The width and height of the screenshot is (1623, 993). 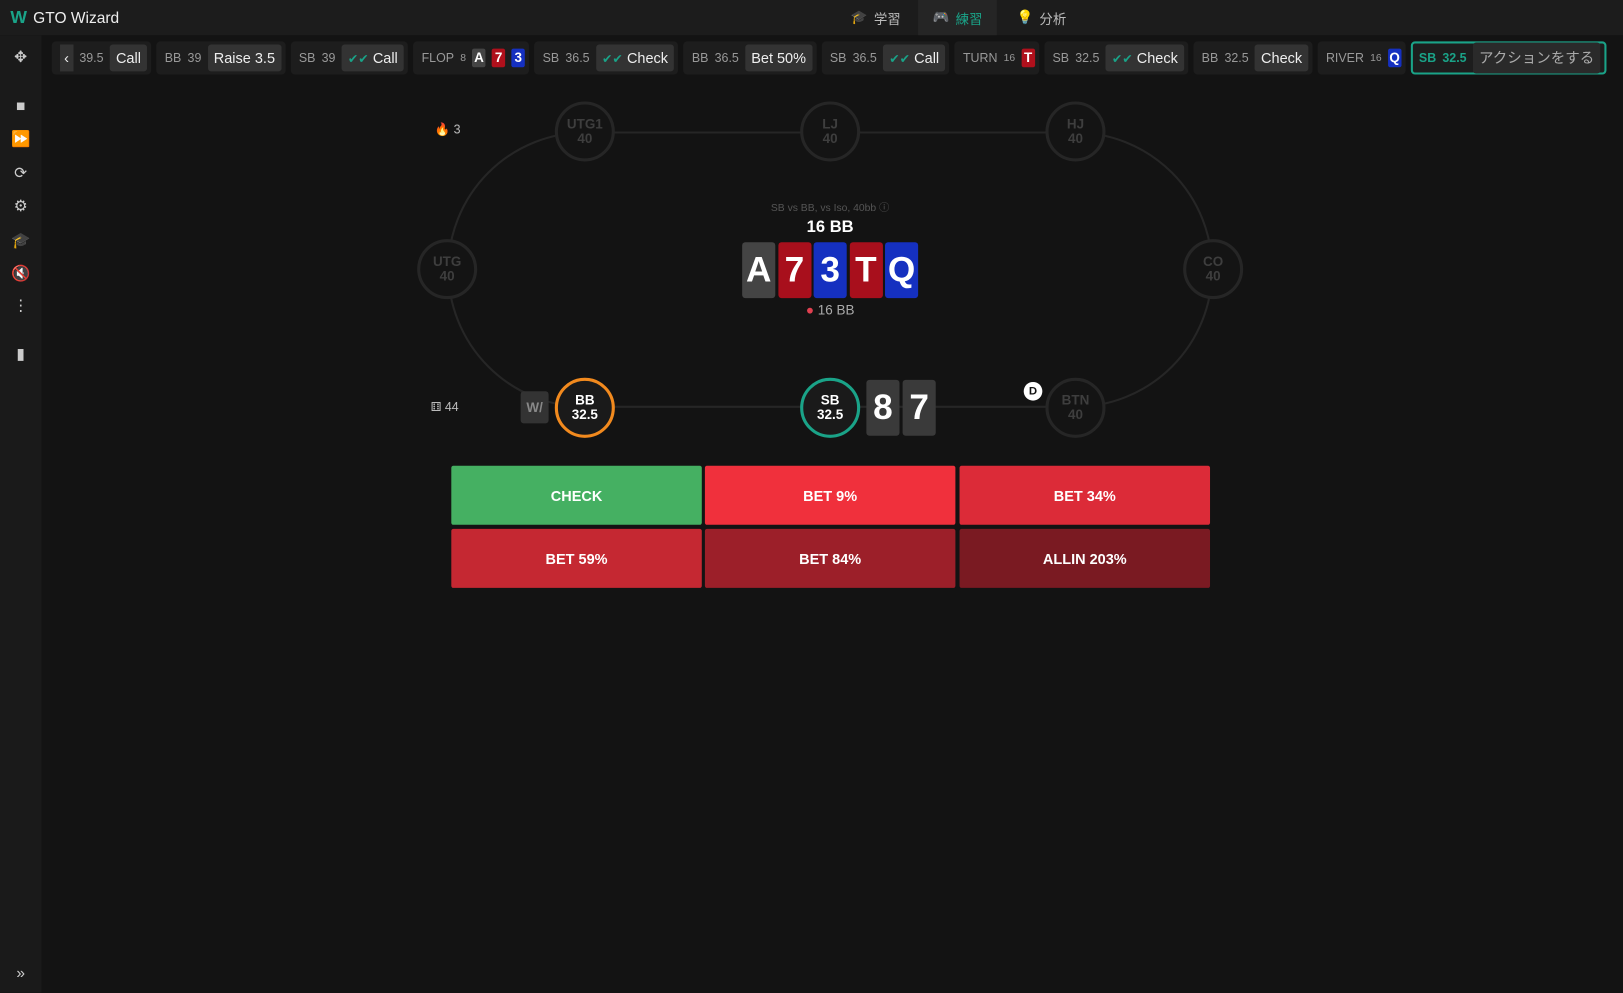 I want to click on board-card-mini: 3, so click(x=518, y=58).